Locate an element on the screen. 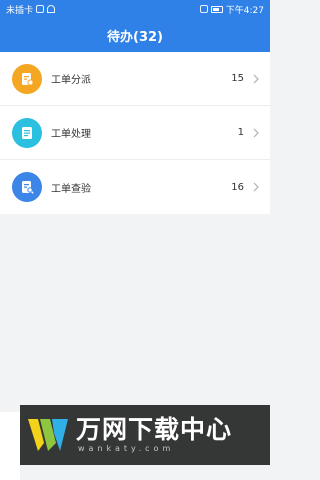  item-label: 工单处理 is located at coordinates (71, 134).